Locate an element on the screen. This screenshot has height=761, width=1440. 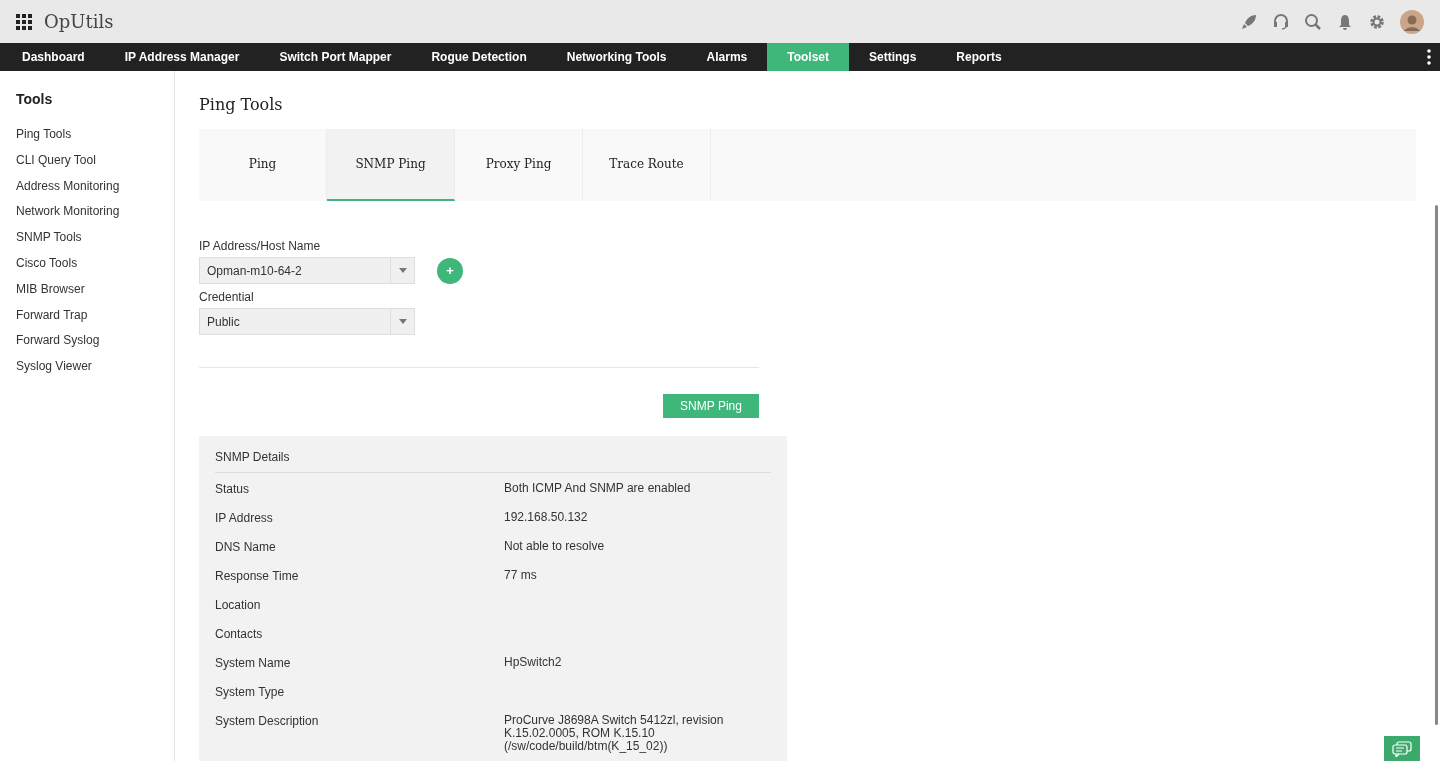
detail-label: Location is located at coordinates (238, 605).